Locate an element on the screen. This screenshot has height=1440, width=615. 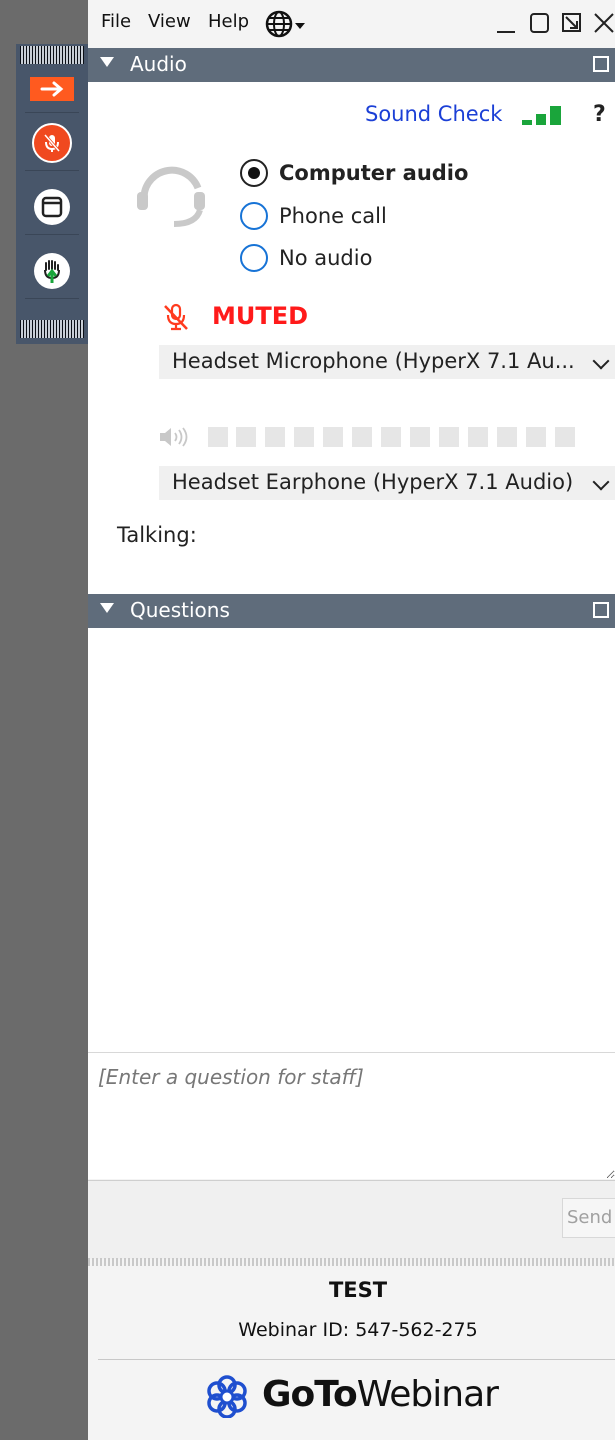
sound-check-link: Sound Check is located at coordinates (433, 114).